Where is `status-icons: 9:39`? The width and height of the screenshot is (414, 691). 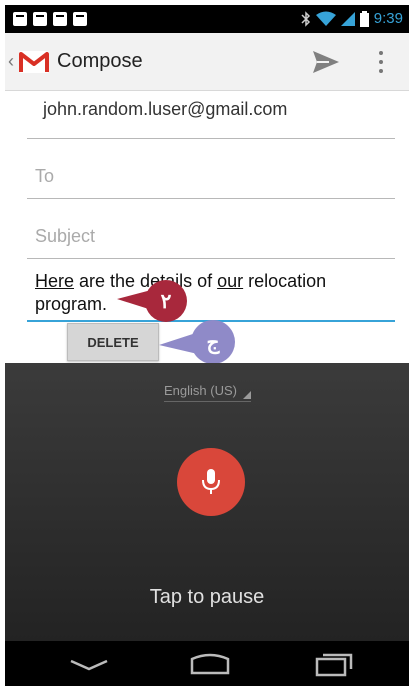 status-icons: 9:39 is located at coordinates (352, 18).